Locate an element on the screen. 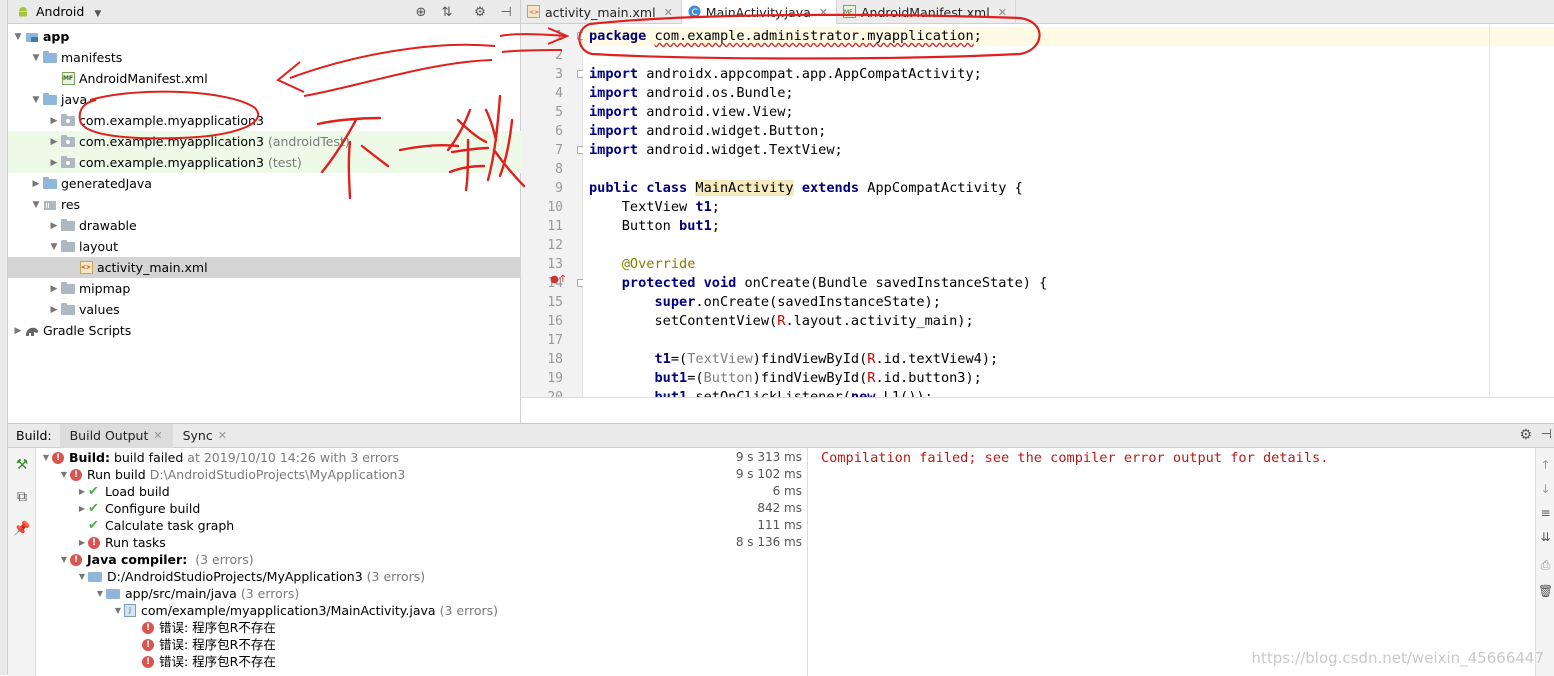 The image size is (1554, 676). tree-item: ▶ com.example.myapplication3 (androidTest) is located at coordinates (264, 141).